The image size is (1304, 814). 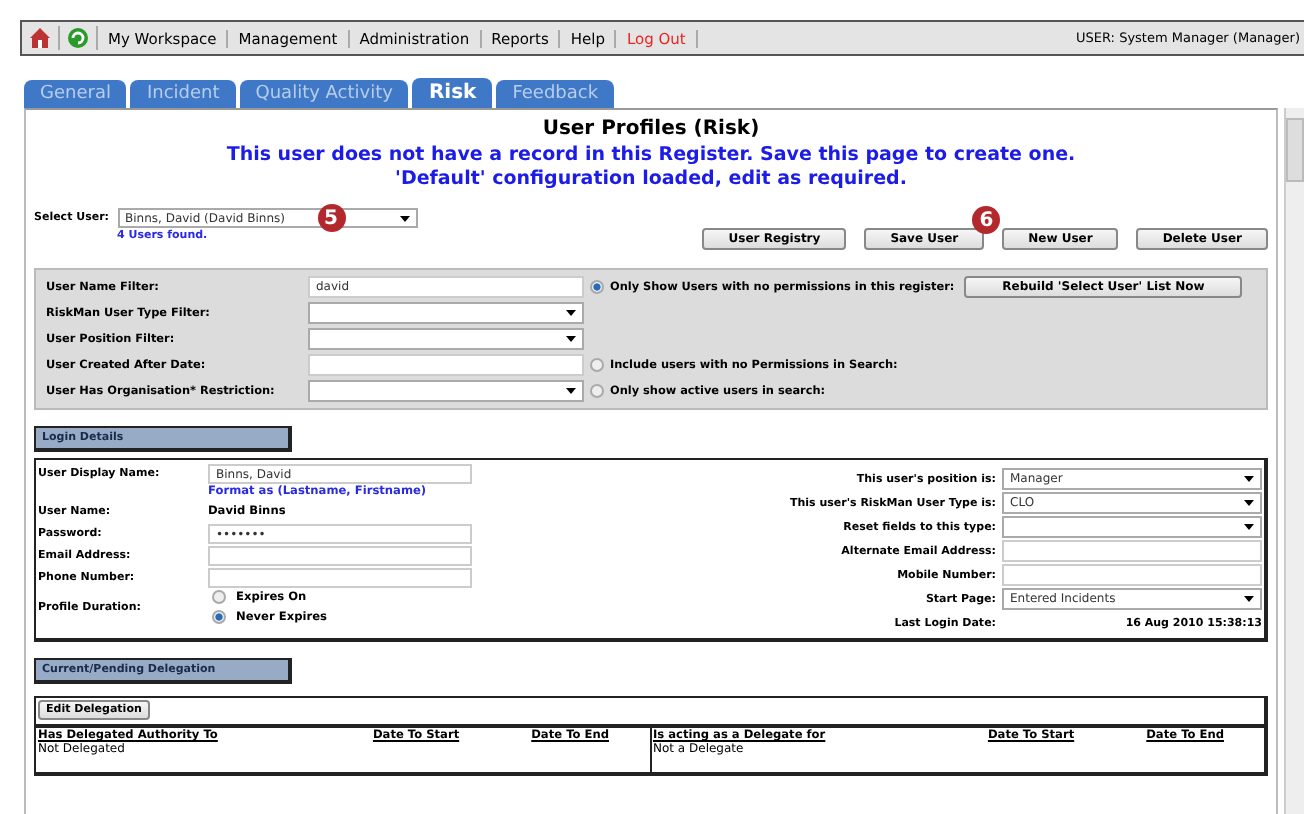 I want to click on callout-badge: 6, so click(x=986, y=220).